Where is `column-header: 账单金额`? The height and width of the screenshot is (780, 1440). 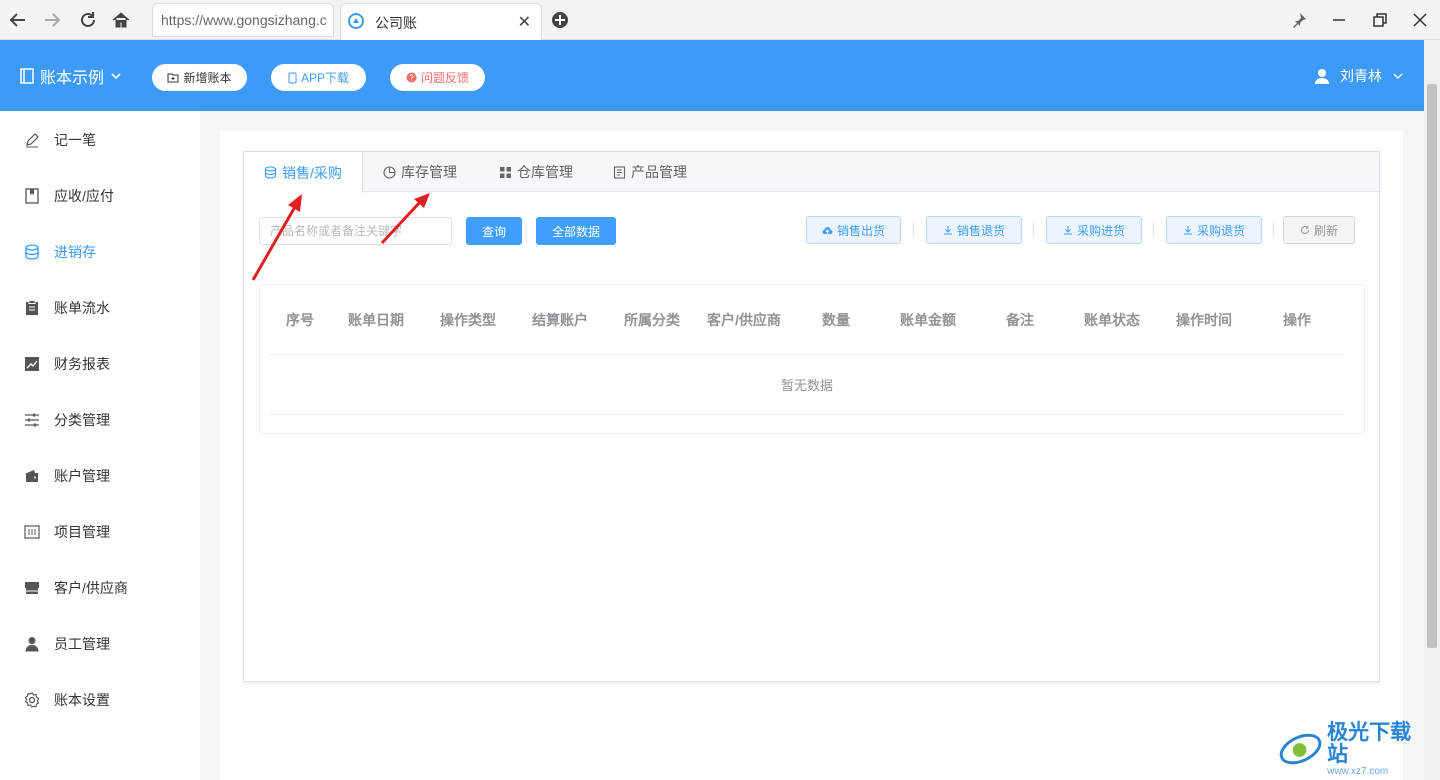
column-header: 账单金额 is located at coordinates (928, 320).